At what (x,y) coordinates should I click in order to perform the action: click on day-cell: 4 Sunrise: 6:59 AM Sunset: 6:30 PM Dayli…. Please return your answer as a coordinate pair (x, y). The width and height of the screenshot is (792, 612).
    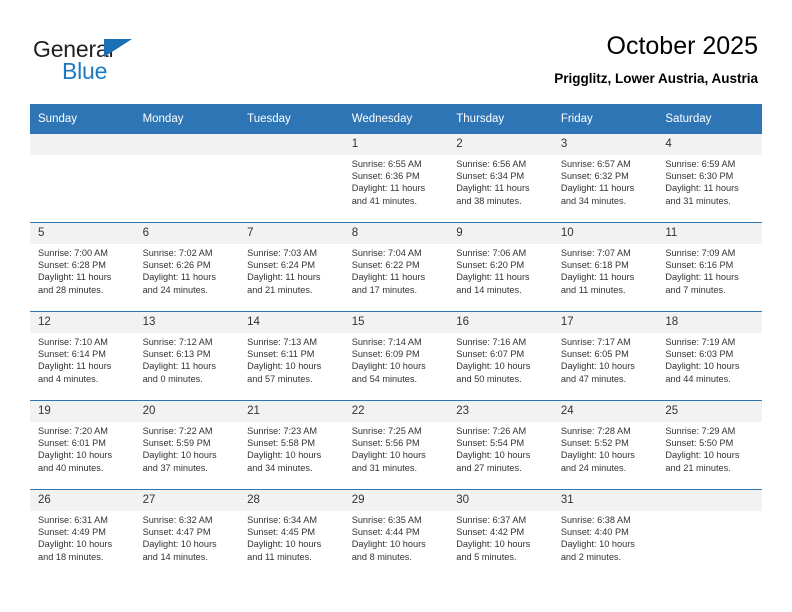
    Looking at the image, I should click on (709, 178).